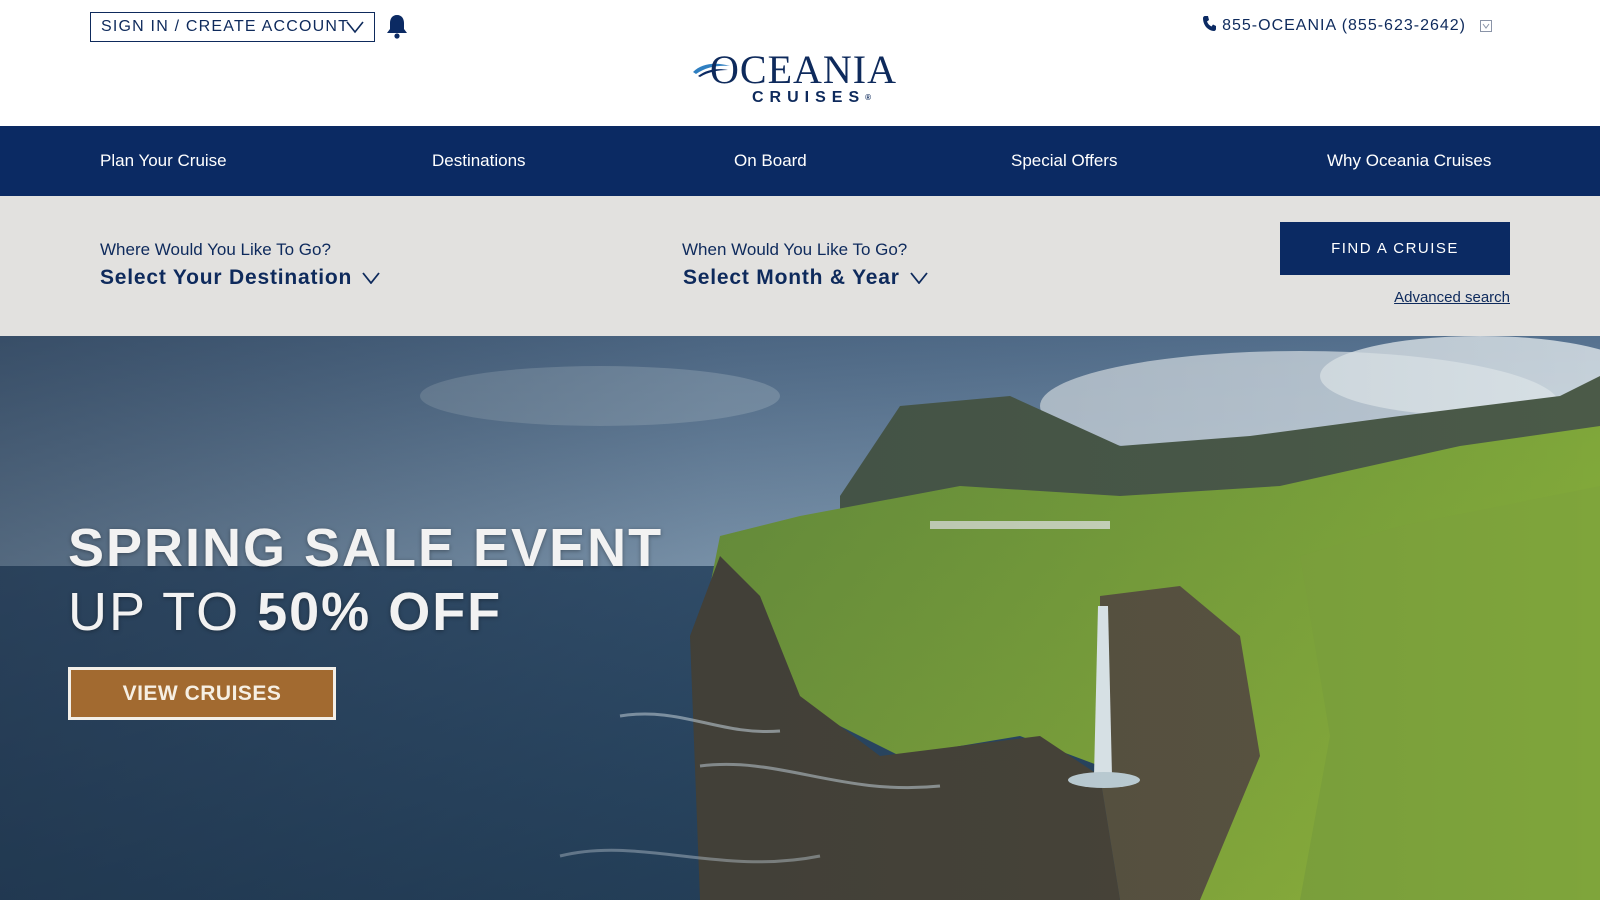  I want to click on phone-label: 855-OCEANIA (855-623-2642), so click(1344, 25).